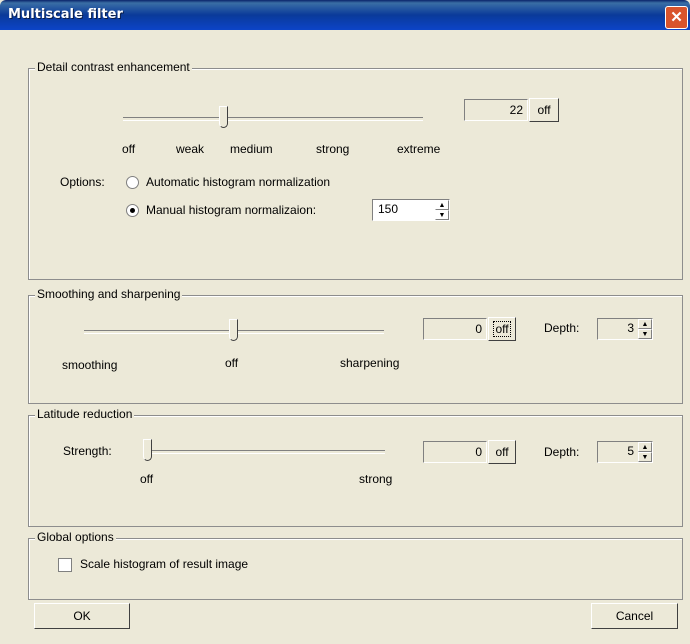 The width and height of the screenshot is (690, 644). What do you see at coordinates (370, 363) in the screenshot?
I see `smoothing-label-right: sharpening` at bounding box center [370, 363].